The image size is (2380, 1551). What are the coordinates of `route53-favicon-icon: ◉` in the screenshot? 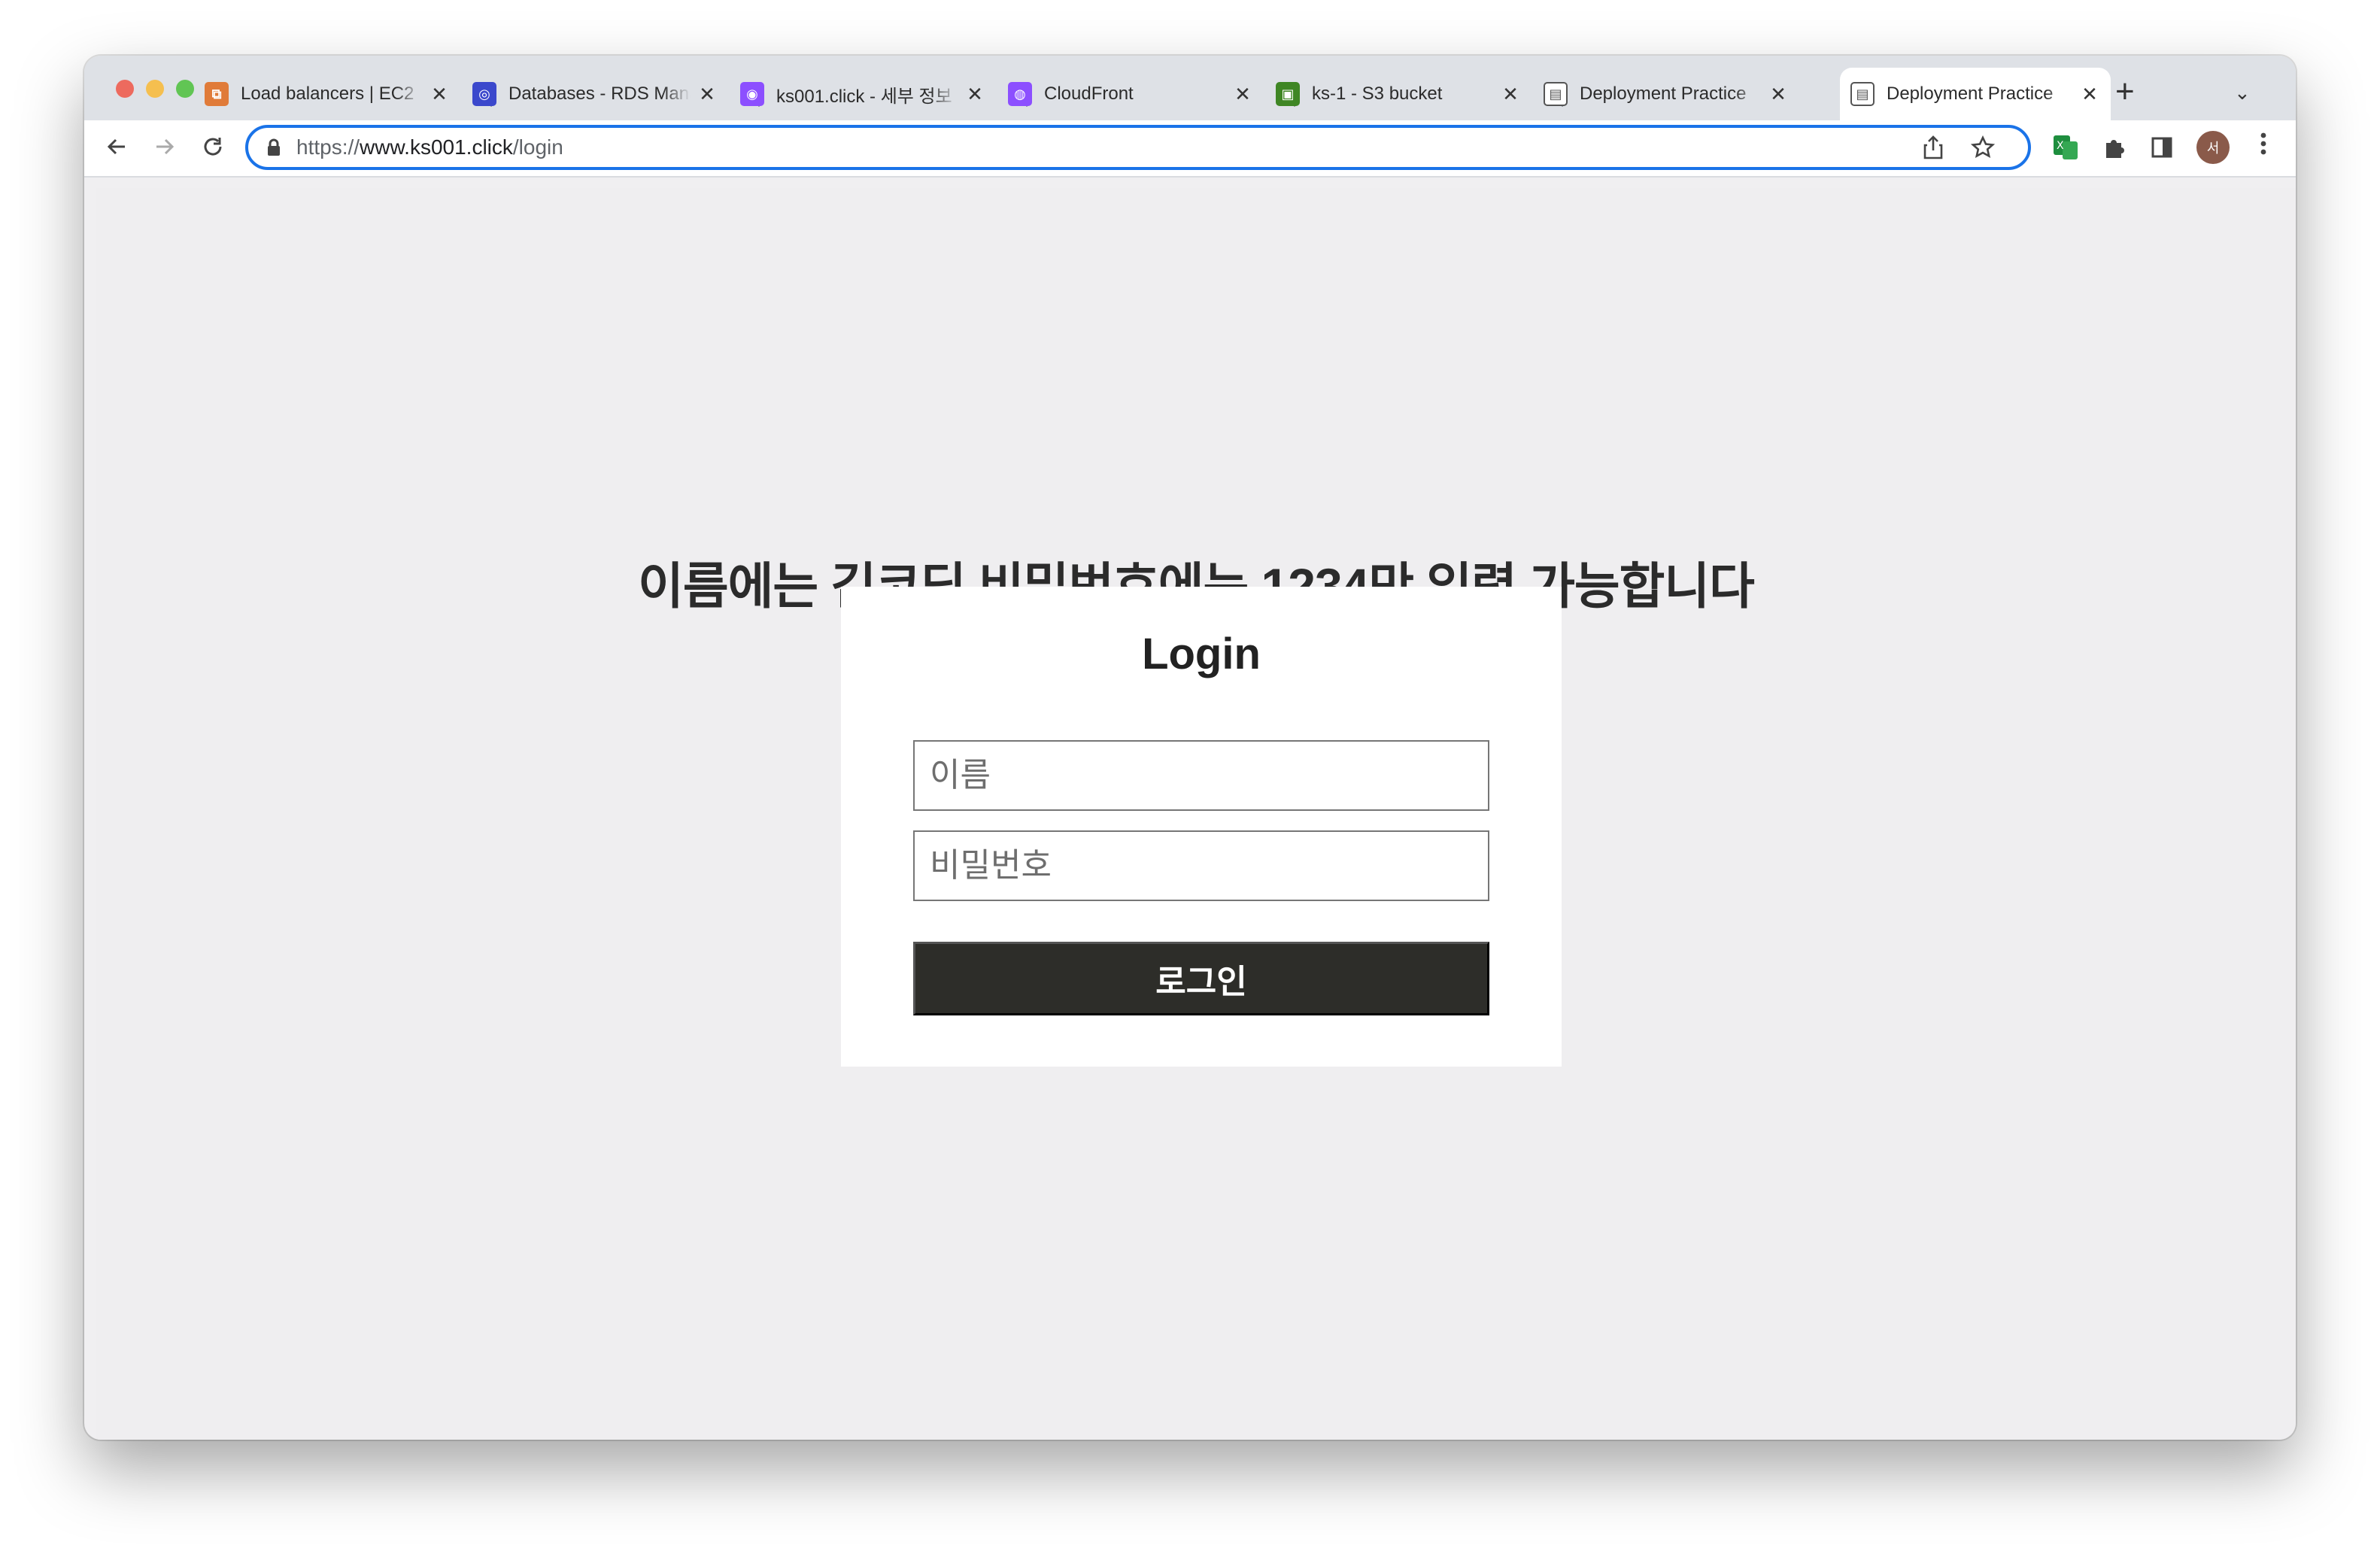 It's located at (752, 94).